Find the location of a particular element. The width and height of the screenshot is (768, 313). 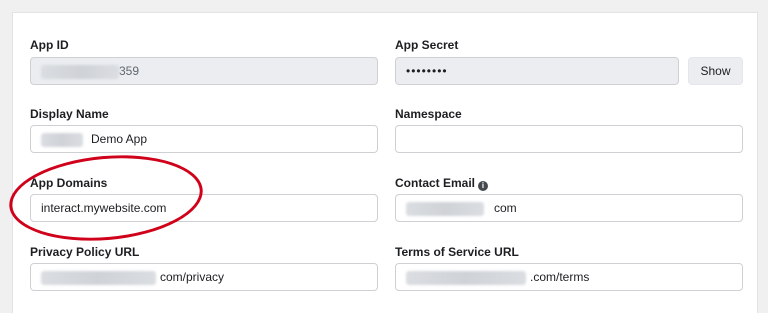

app-domains-label: App Domains is located at coordinates (69, 183).